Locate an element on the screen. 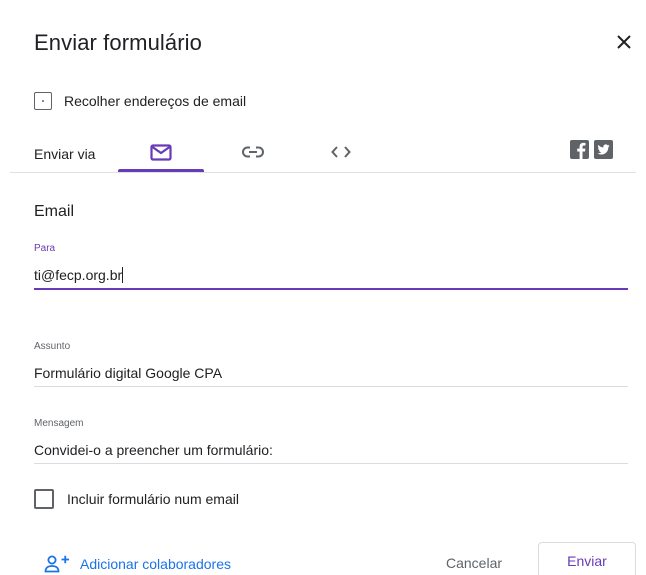 This screenshot has height=575, width=646. link-icon is located at coordinates (253, 152).